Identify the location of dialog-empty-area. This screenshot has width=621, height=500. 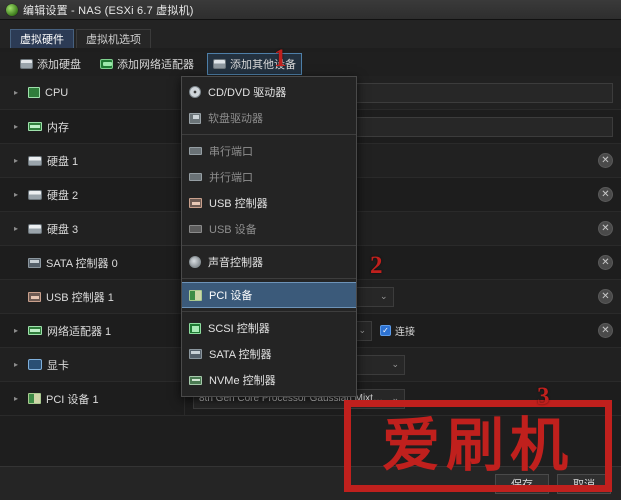
(310, 445).